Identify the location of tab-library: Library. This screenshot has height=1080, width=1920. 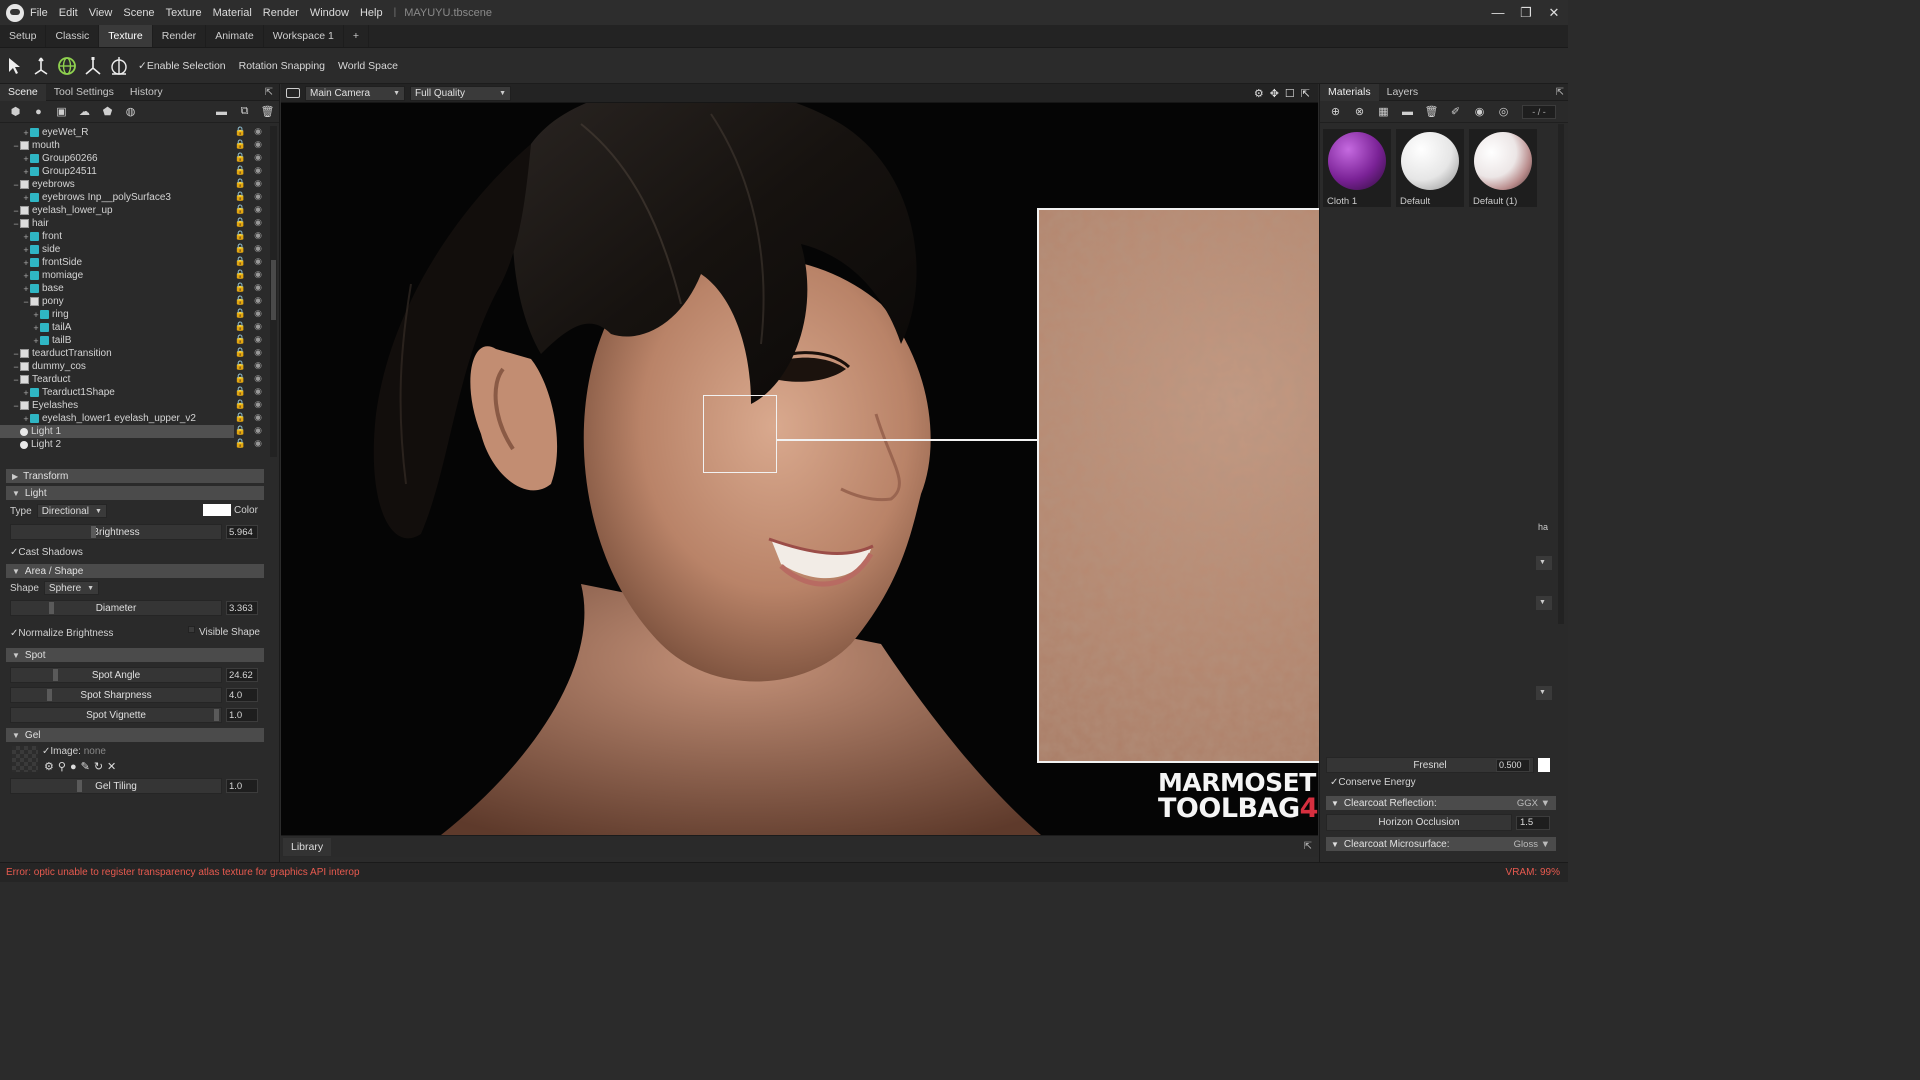
(307, 846).